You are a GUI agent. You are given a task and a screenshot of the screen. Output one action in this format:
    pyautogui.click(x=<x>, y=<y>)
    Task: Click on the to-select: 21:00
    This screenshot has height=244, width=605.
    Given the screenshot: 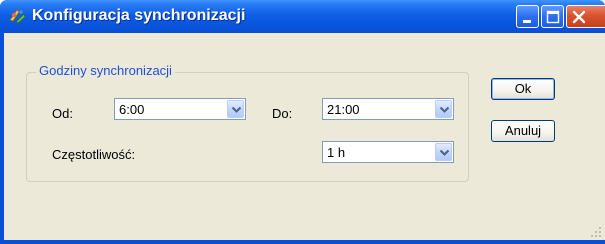 What is the action you would take?
    pyautogui.click(x=388, y=109)
    